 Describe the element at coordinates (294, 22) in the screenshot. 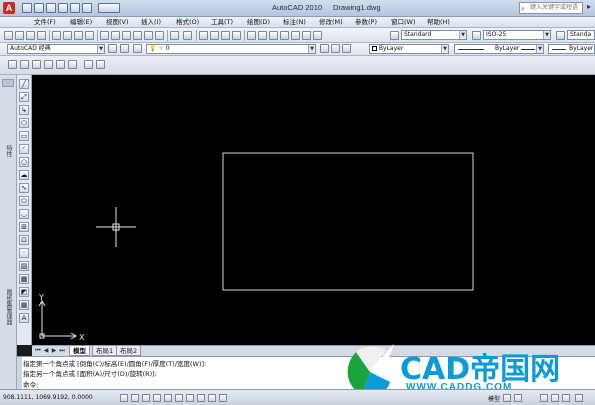

I see `menu-dimension: 标注(N)` at that location.